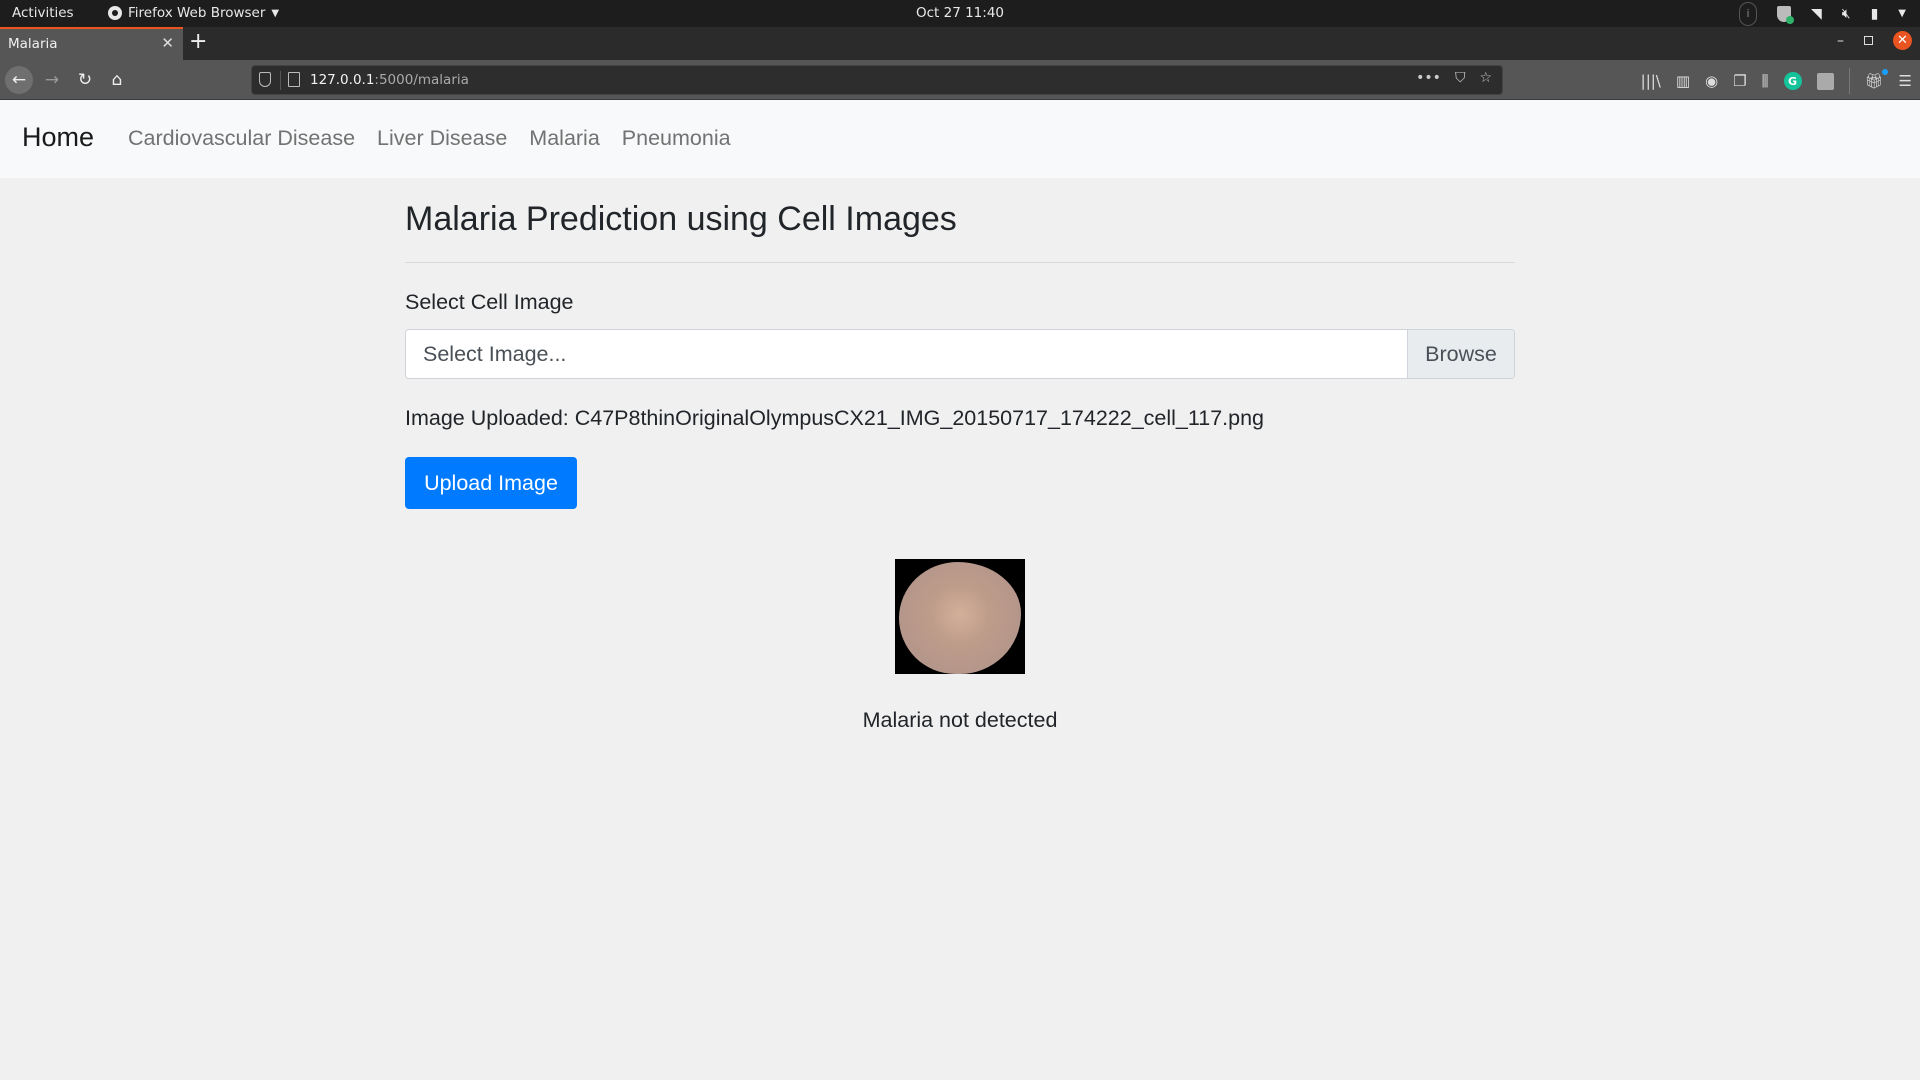  I want to click on cell-image-file-input: Select Image... Browse, so click(960, 354).